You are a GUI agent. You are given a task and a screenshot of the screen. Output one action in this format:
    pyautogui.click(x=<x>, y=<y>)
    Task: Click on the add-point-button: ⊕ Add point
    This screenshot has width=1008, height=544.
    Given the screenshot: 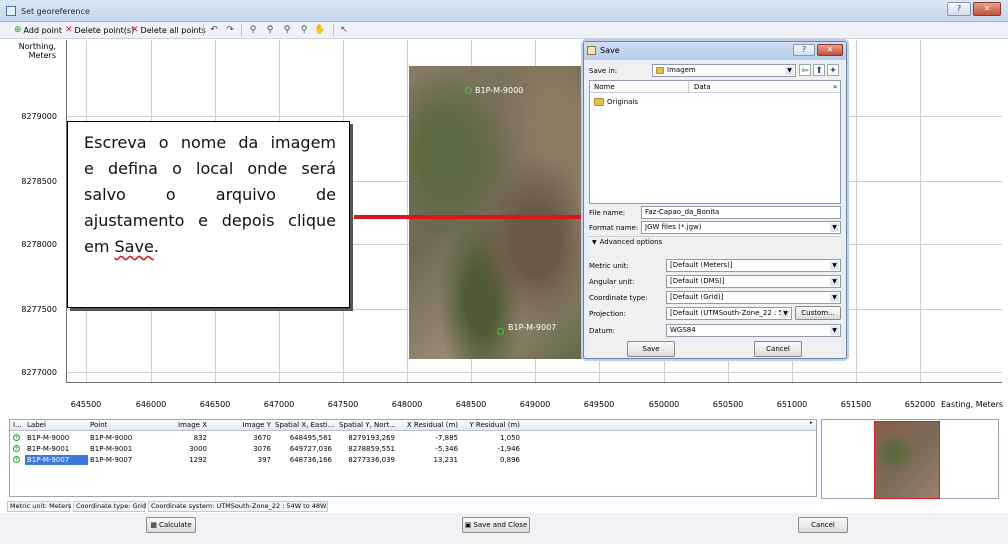 What is the action you would take?
    pyautogui.click(x=38, y=30)
    